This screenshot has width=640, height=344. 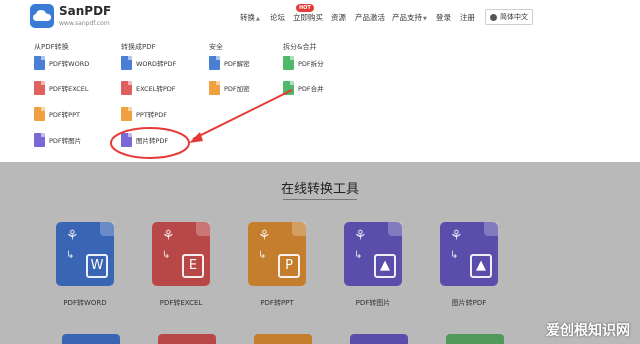 I want to click on menu-item-label: PDF转PPT, so click(x=64, y=115).